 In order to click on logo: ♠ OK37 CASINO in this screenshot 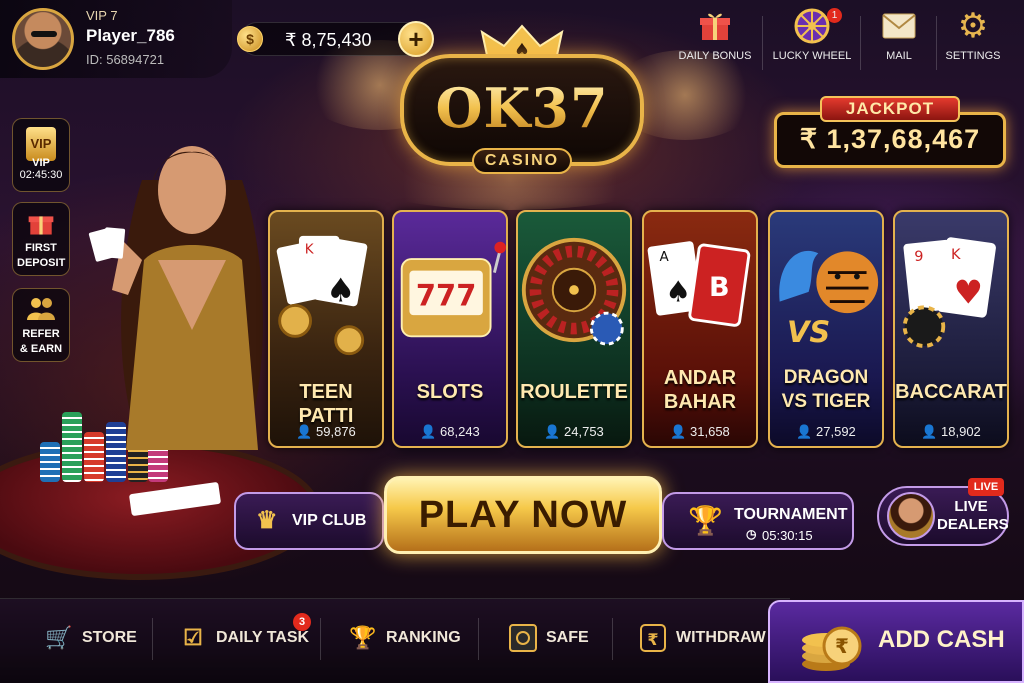, I will do `click(522, 99)`.